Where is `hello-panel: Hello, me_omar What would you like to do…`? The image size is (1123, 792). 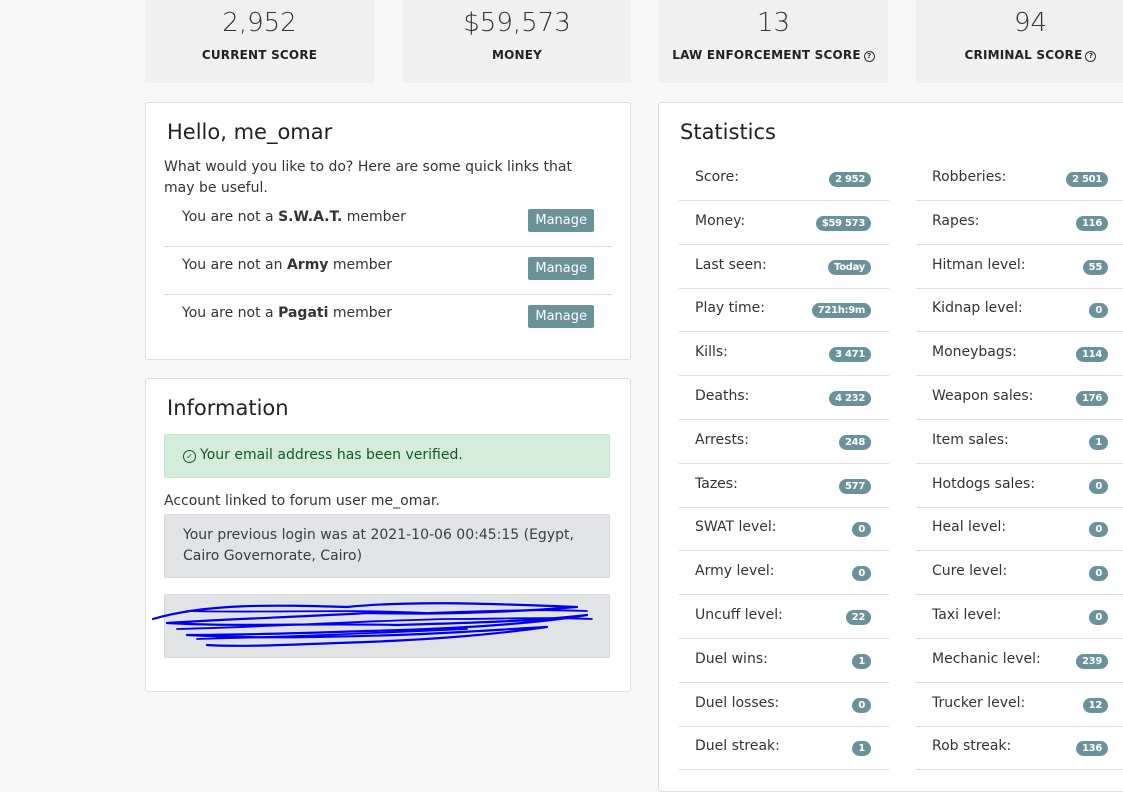 hello-panel: Hello, me_omar What would you like to do… is located at coordinates (388, 231).